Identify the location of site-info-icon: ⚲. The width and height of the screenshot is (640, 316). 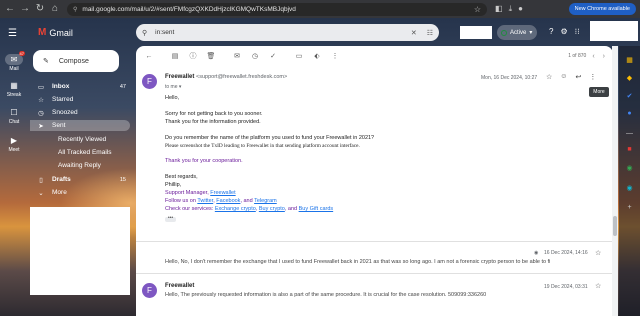
(75, 9).